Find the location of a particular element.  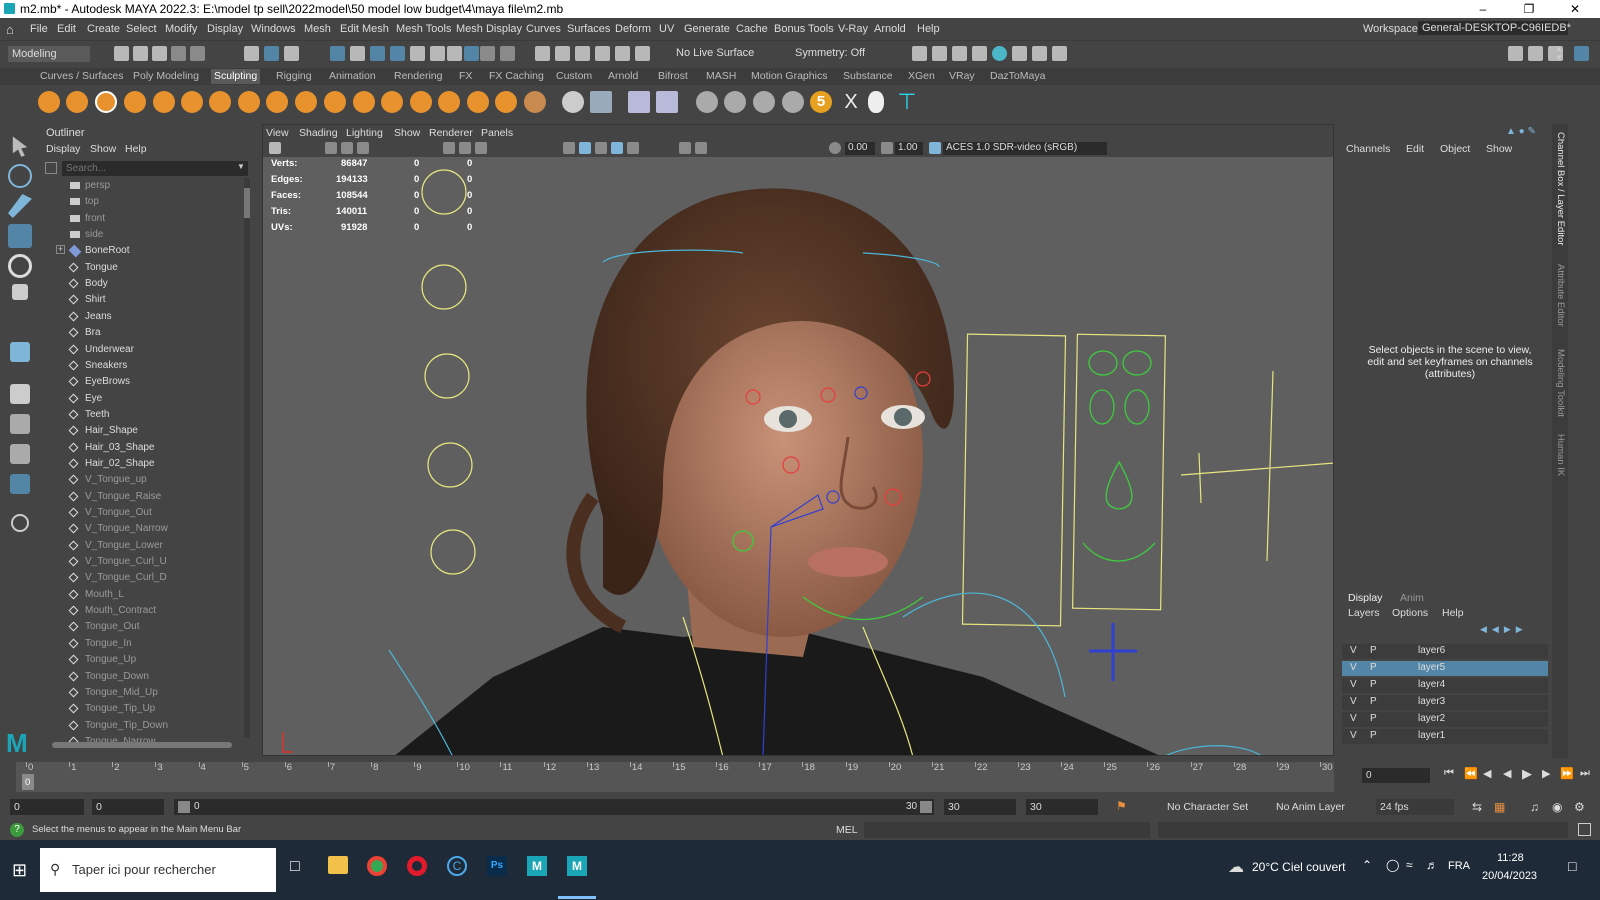

move-tool-icon is located at coordinates (20, 236).